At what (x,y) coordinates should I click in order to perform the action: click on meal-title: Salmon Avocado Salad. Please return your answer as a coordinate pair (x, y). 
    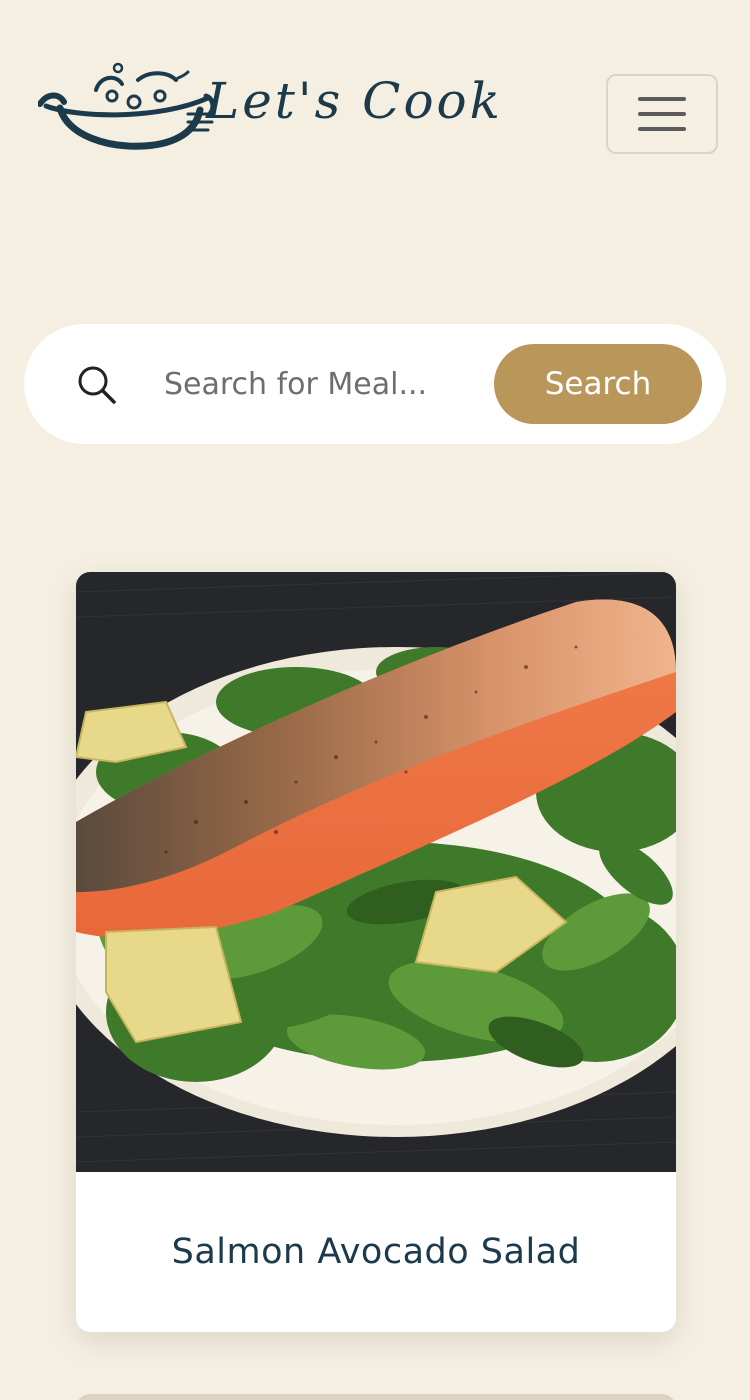
    Looking at the image, I should click on (376, 1252).